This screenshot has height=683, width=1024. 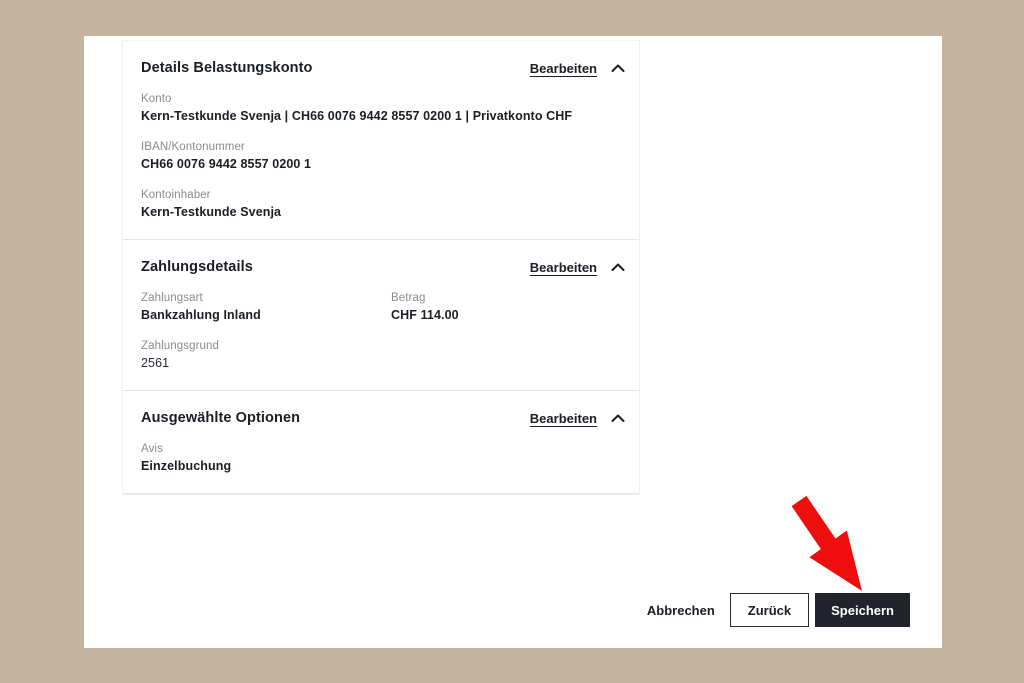 I want to click on field-value: 2561, so click(x=155, y=363).